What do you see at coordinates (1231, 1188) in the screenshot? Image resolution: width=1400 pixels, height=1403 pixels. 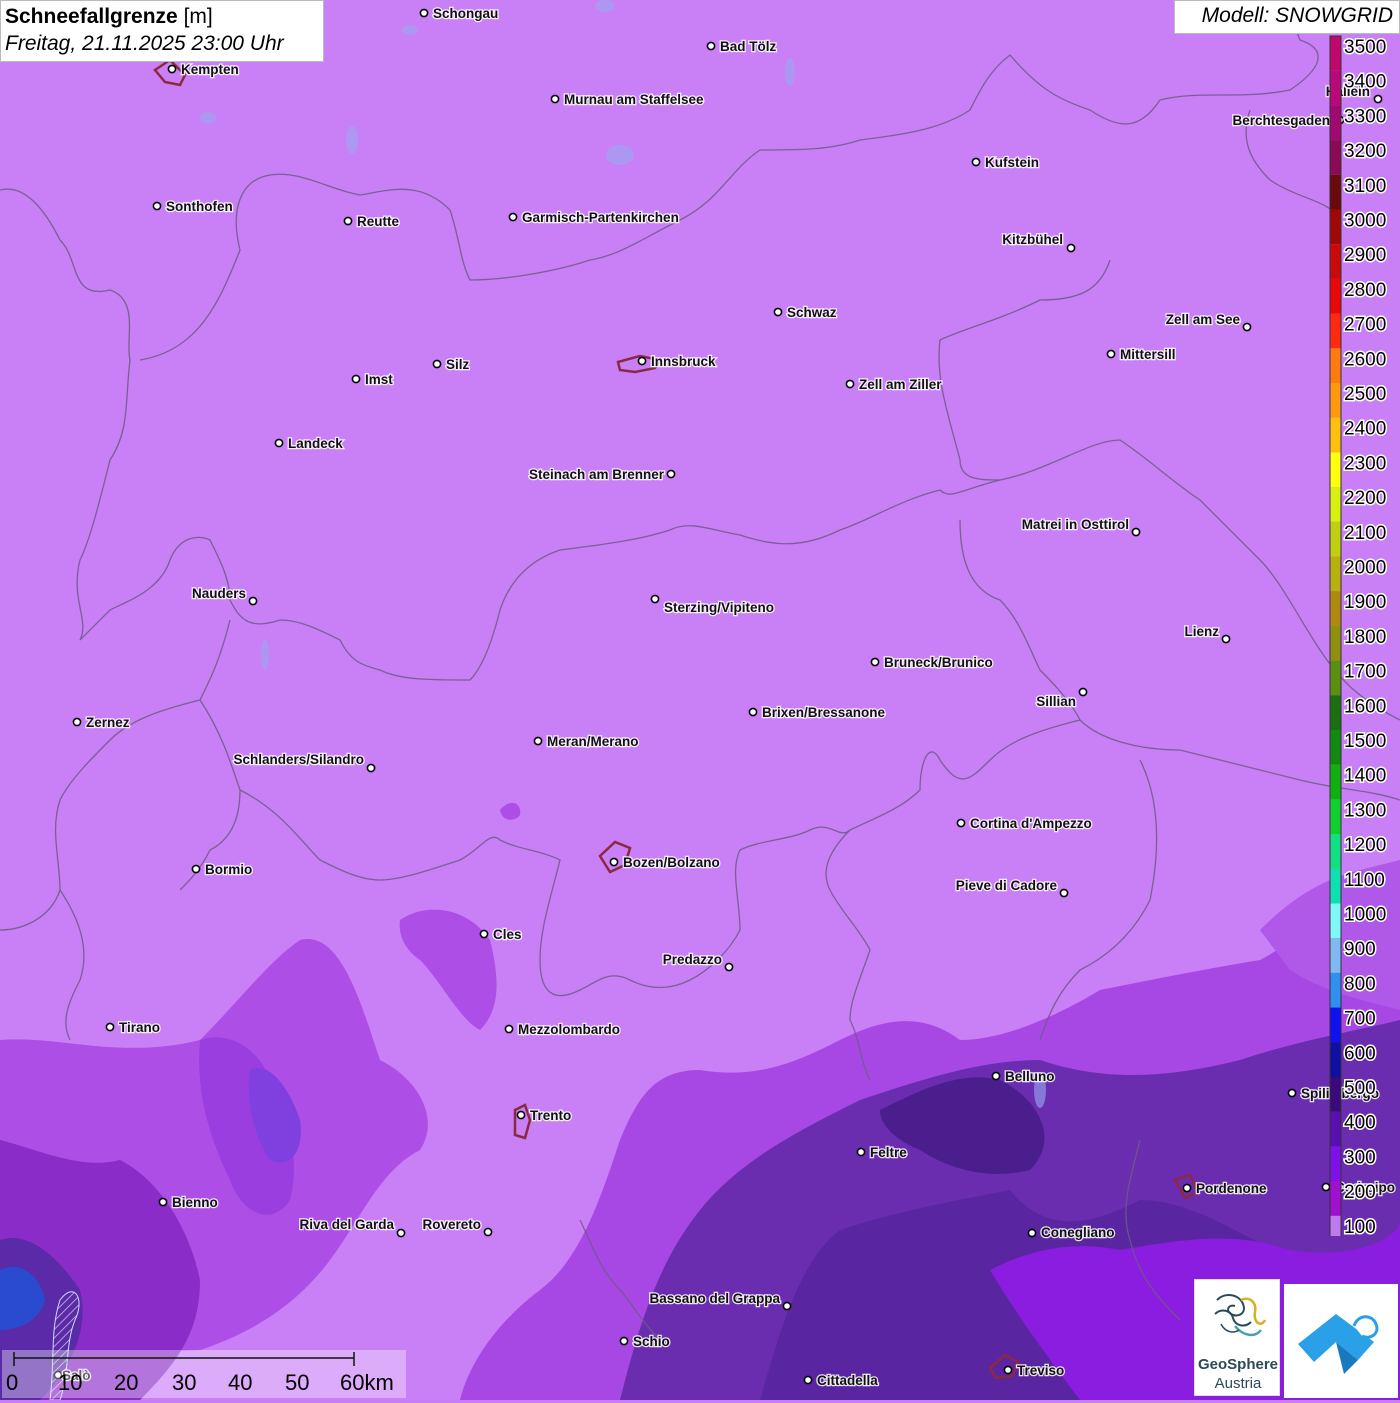 I see `city-label: Pordenone` at bounding box center [1231, 1188].